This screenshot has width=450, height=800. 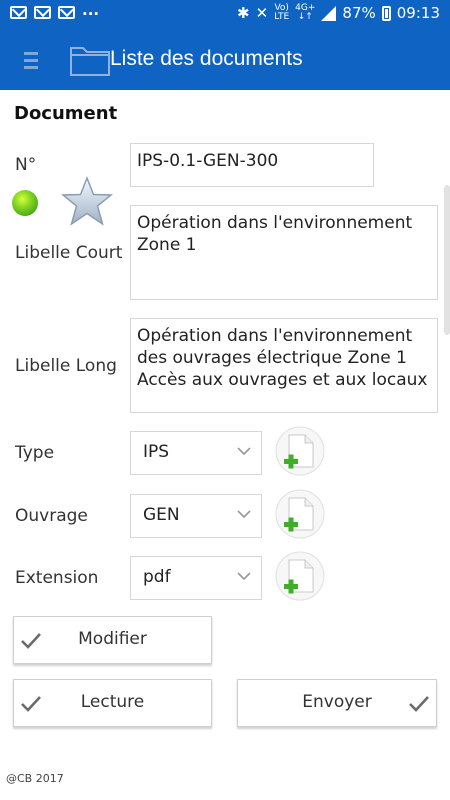 I want to click on app-bar: Liste des documents, so click(x=225, y=60).